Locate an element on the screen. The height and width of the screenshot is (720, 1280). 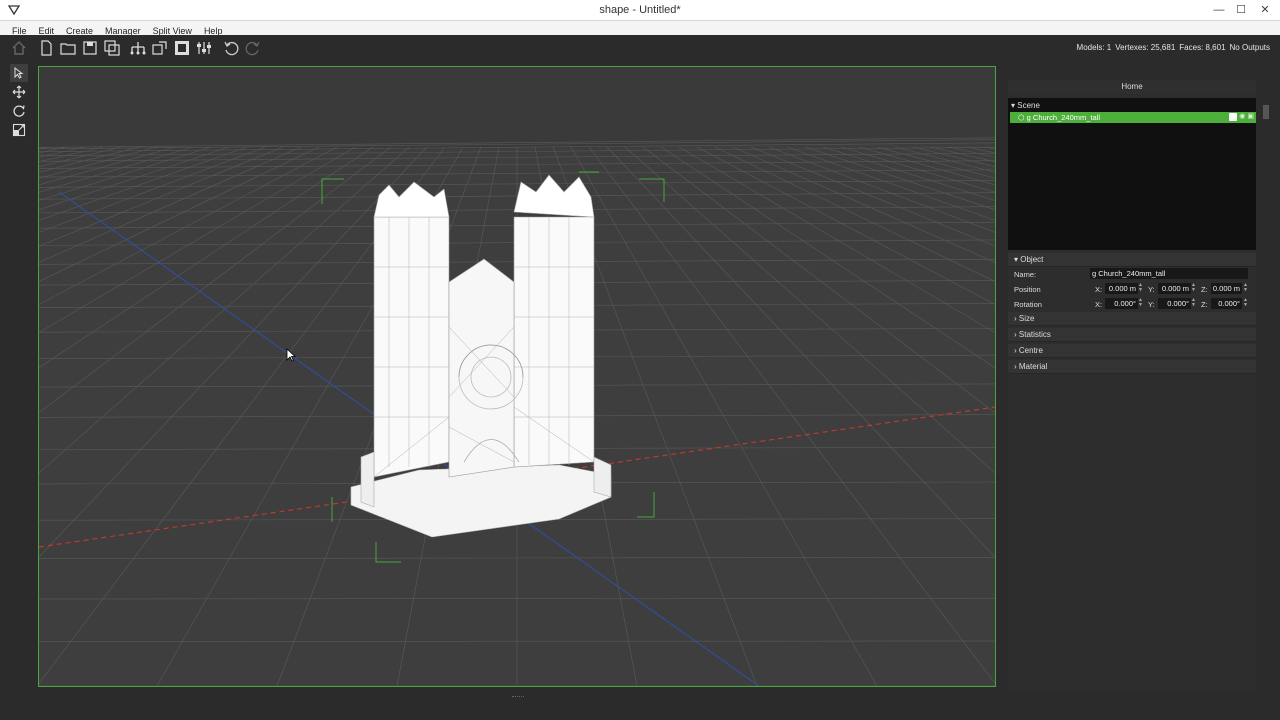
scrollbar-thumb is located at coordinates (1266, 112).